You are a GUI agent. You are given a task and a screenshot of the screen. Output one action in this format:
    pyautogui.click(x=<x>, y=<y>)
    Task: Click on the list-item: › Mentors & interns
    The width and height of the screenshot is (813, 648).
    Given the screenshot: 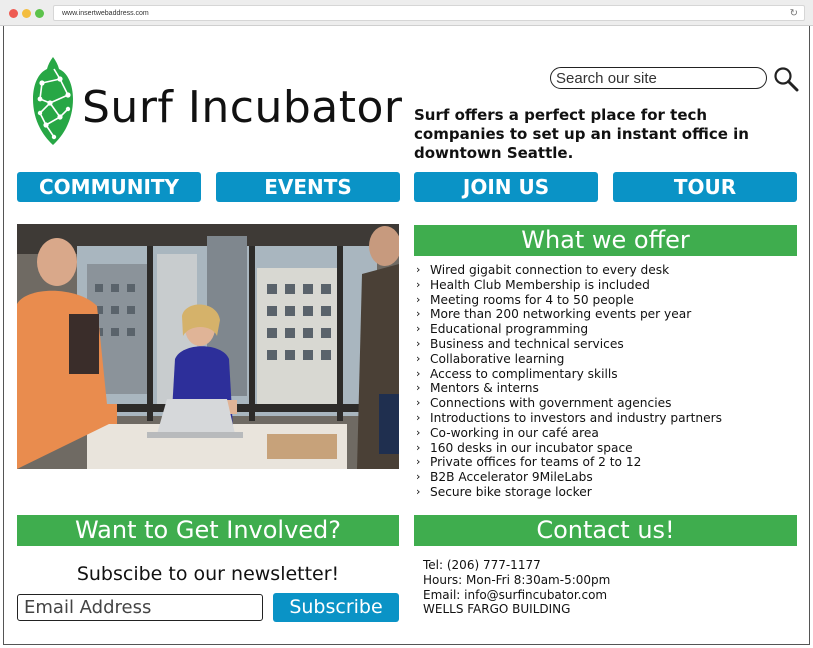 What is the action you would take?
    pyautogui.click(x=477, y=388)
    